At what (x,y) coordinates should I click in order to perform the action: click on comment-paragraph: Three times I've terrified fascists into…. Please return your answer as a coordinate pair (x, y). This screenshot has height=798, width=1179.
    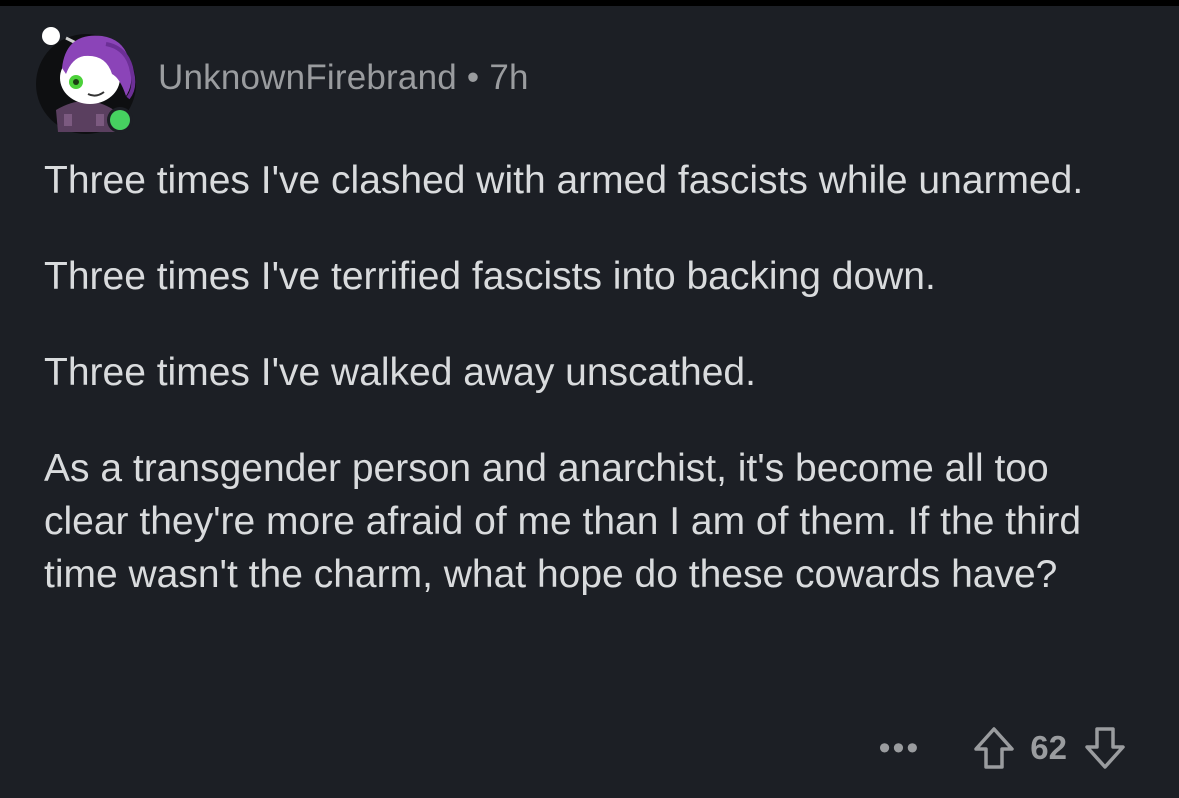
    Looking at the image, I should click on (490, 276).